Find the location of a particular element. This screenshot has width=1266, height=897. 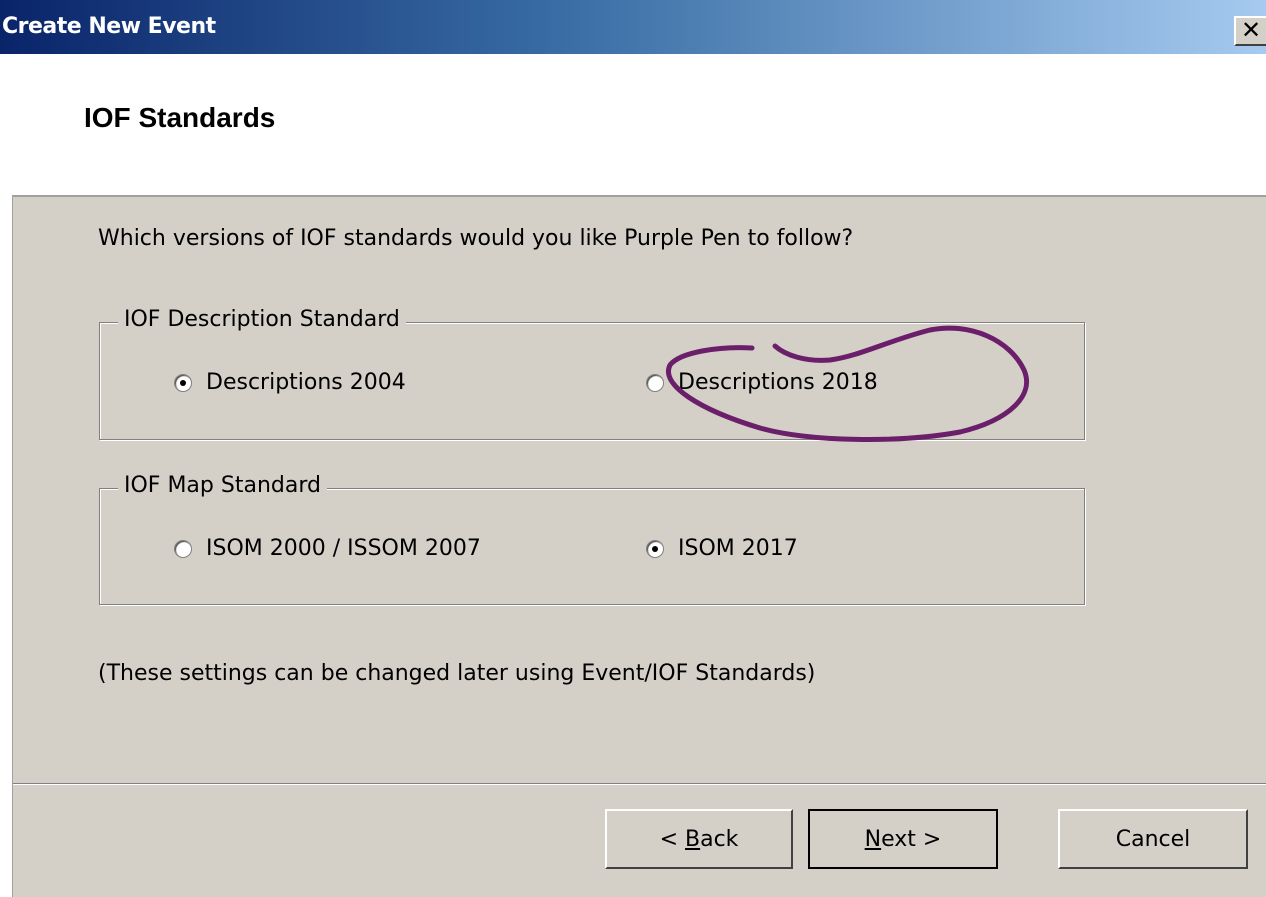

radio-label: ISOM 2000 / ISSOM 2007 is located at coordinates (343, 548).